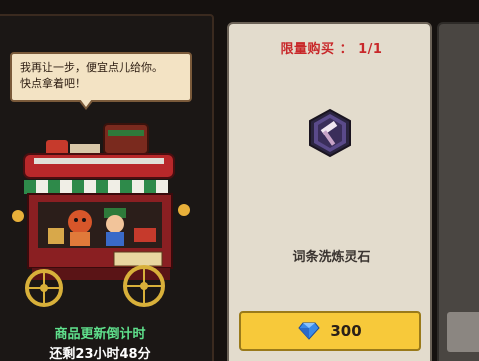  Describe the element at coordinates (101, 77) in the screenshot. I see `merchant-speech-bubble: 我再让一步，便宜点儿给你。 快点拿着吧！` at that location.